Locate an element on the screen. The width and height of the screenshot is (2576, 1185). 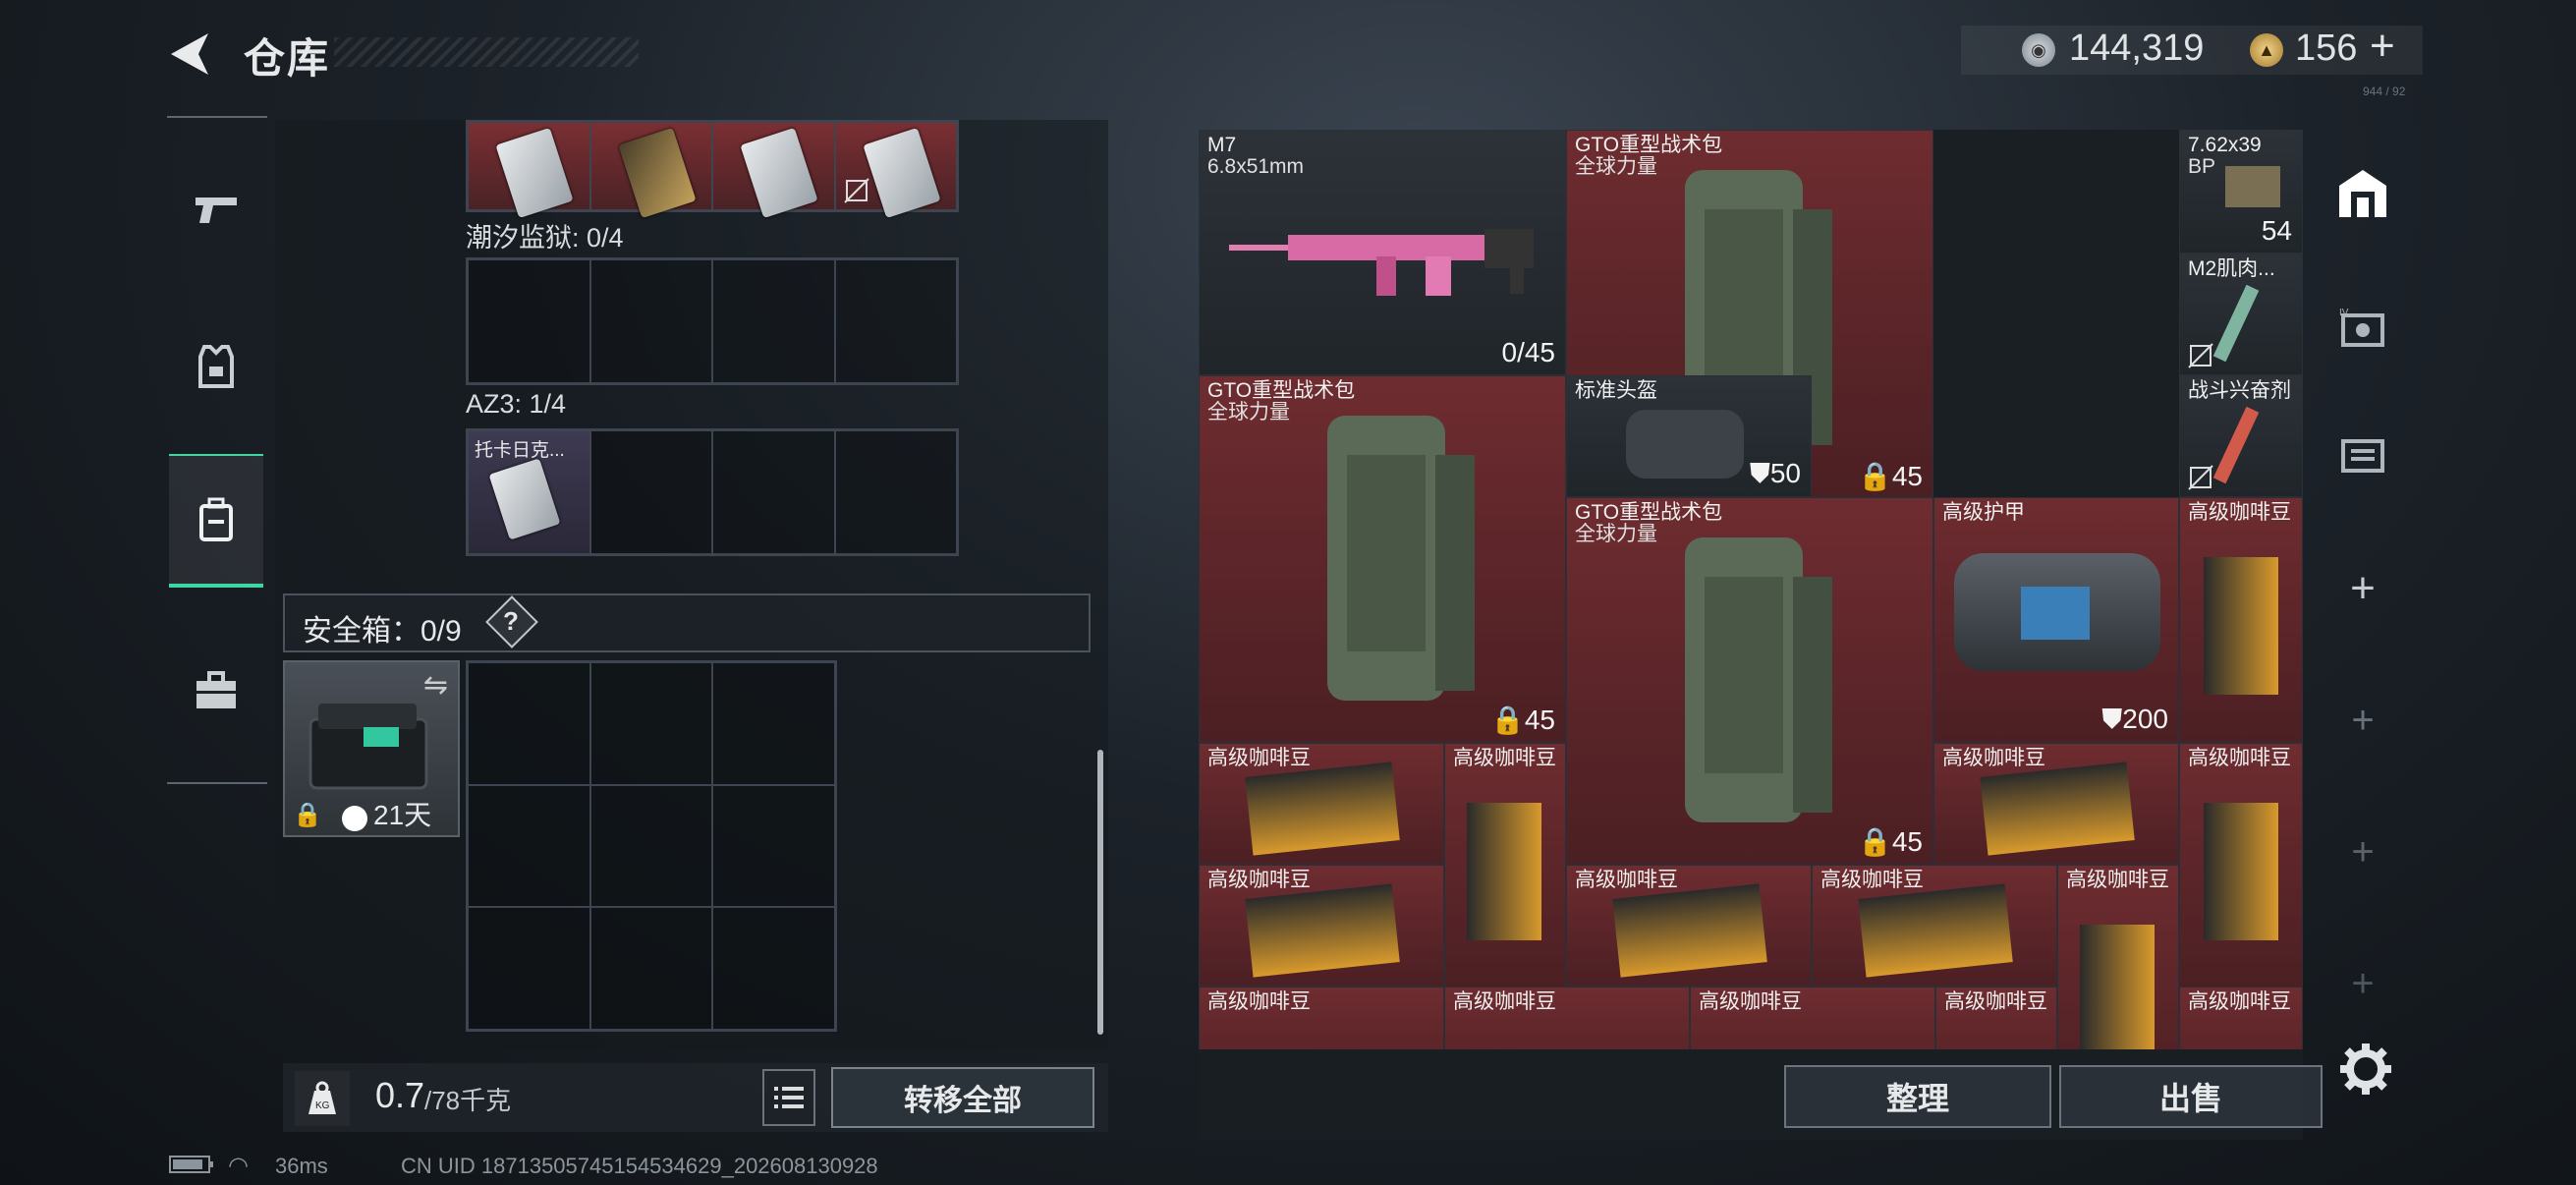
list-view-button is located at coordinates (788, 1098).